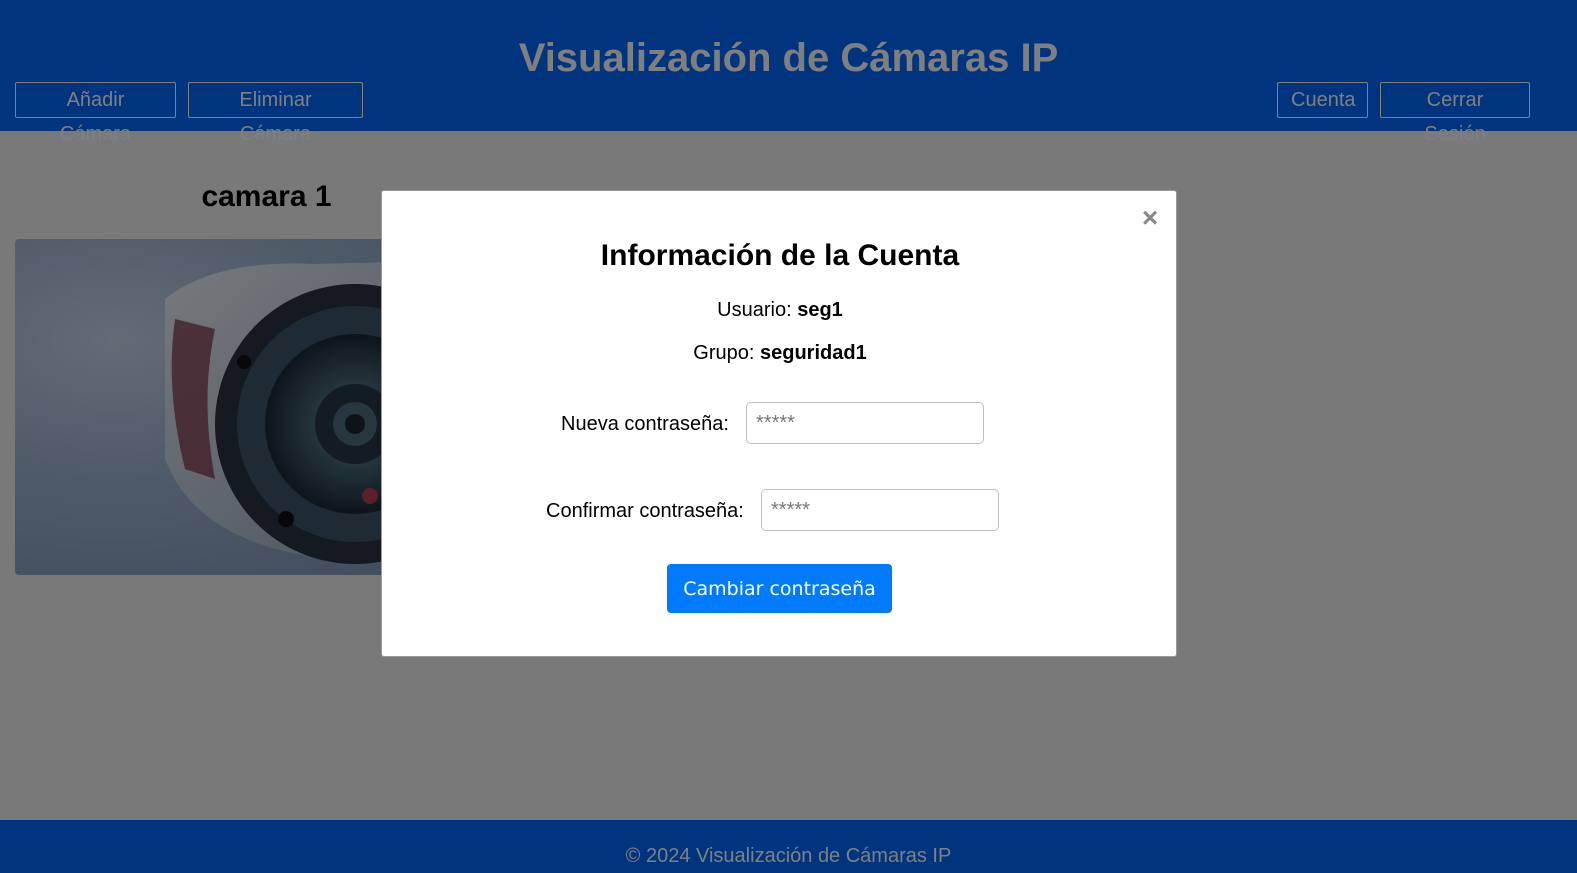  I want to click on confirm-password-label: Confirmar contraseña:, so click(645, 511).